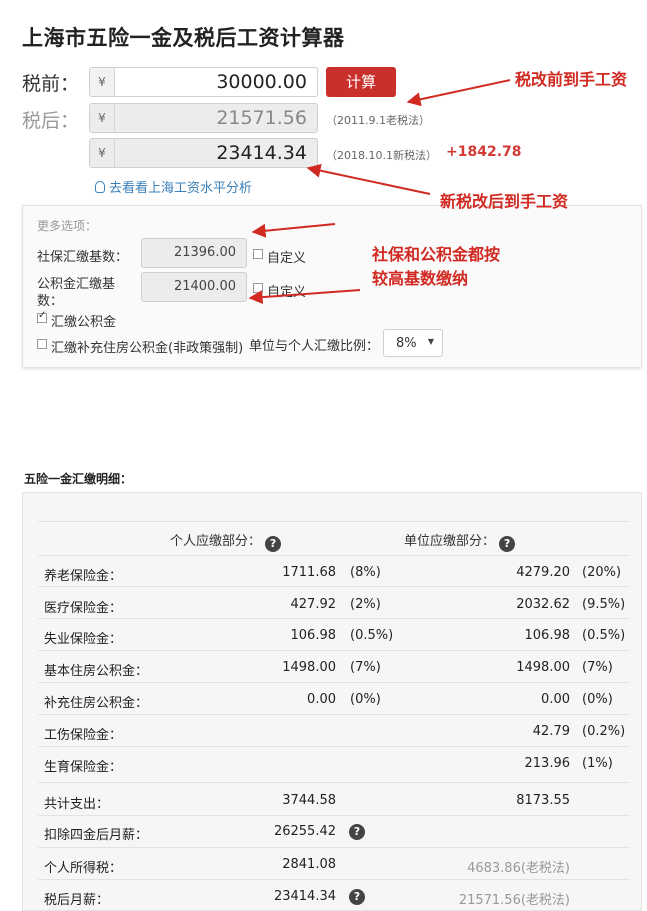 The width and height of the screenshot is (647, 911). I want to click on income-tax-old: 4683.86(老税法), so click(518, 868).